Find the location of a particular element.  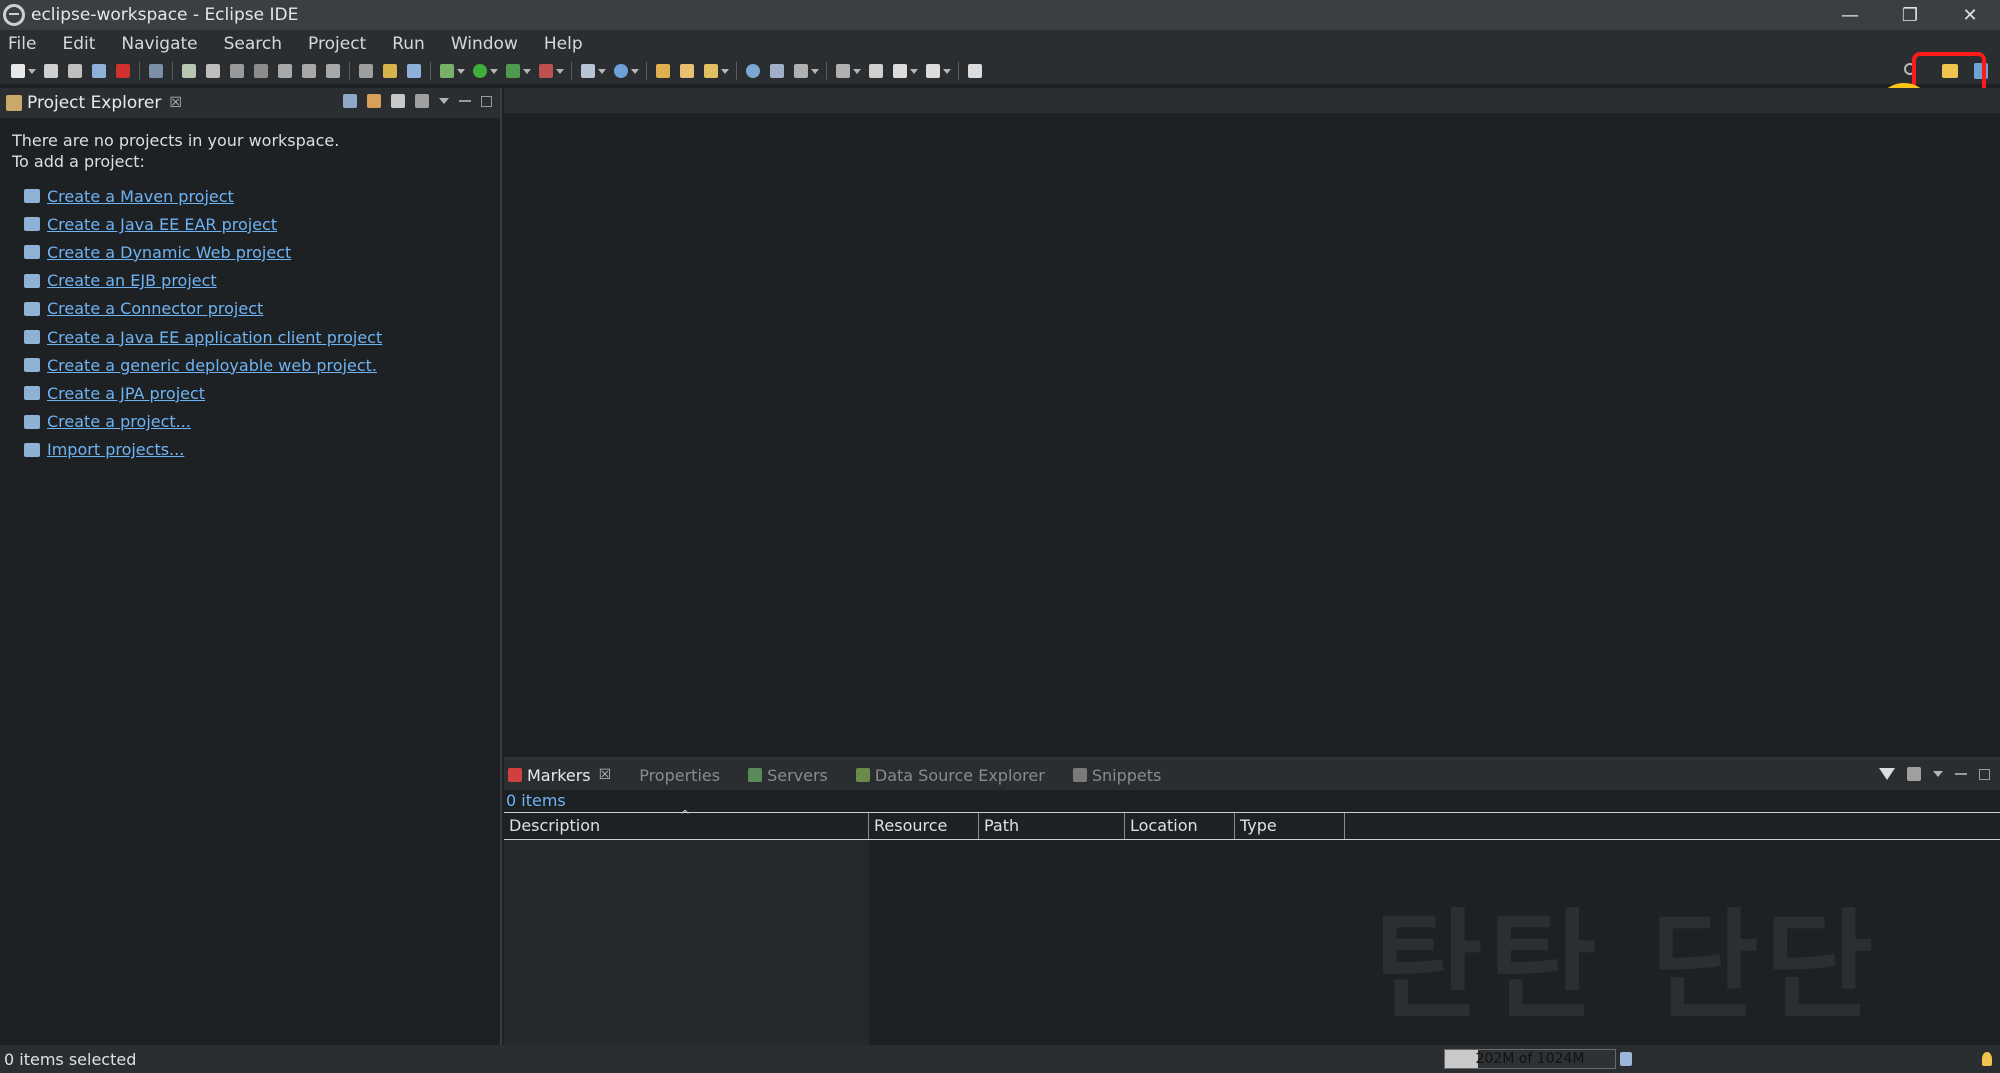

list-item: Create a Java EE EAR project is located at coordinates (256, 224).